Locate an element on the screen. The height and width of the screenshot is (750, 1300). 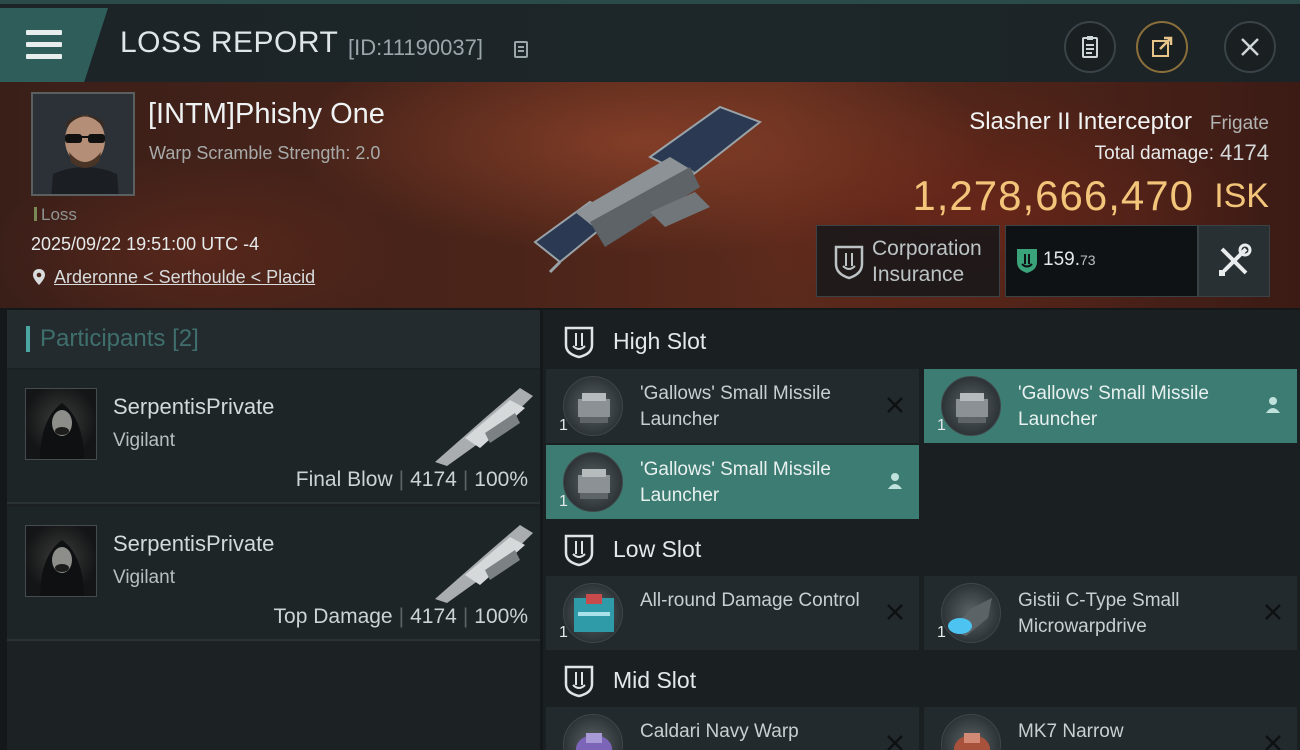
module-item: 1 Gistii C-Type Small Microwarpdrive is located at coordinates (1110, 613).